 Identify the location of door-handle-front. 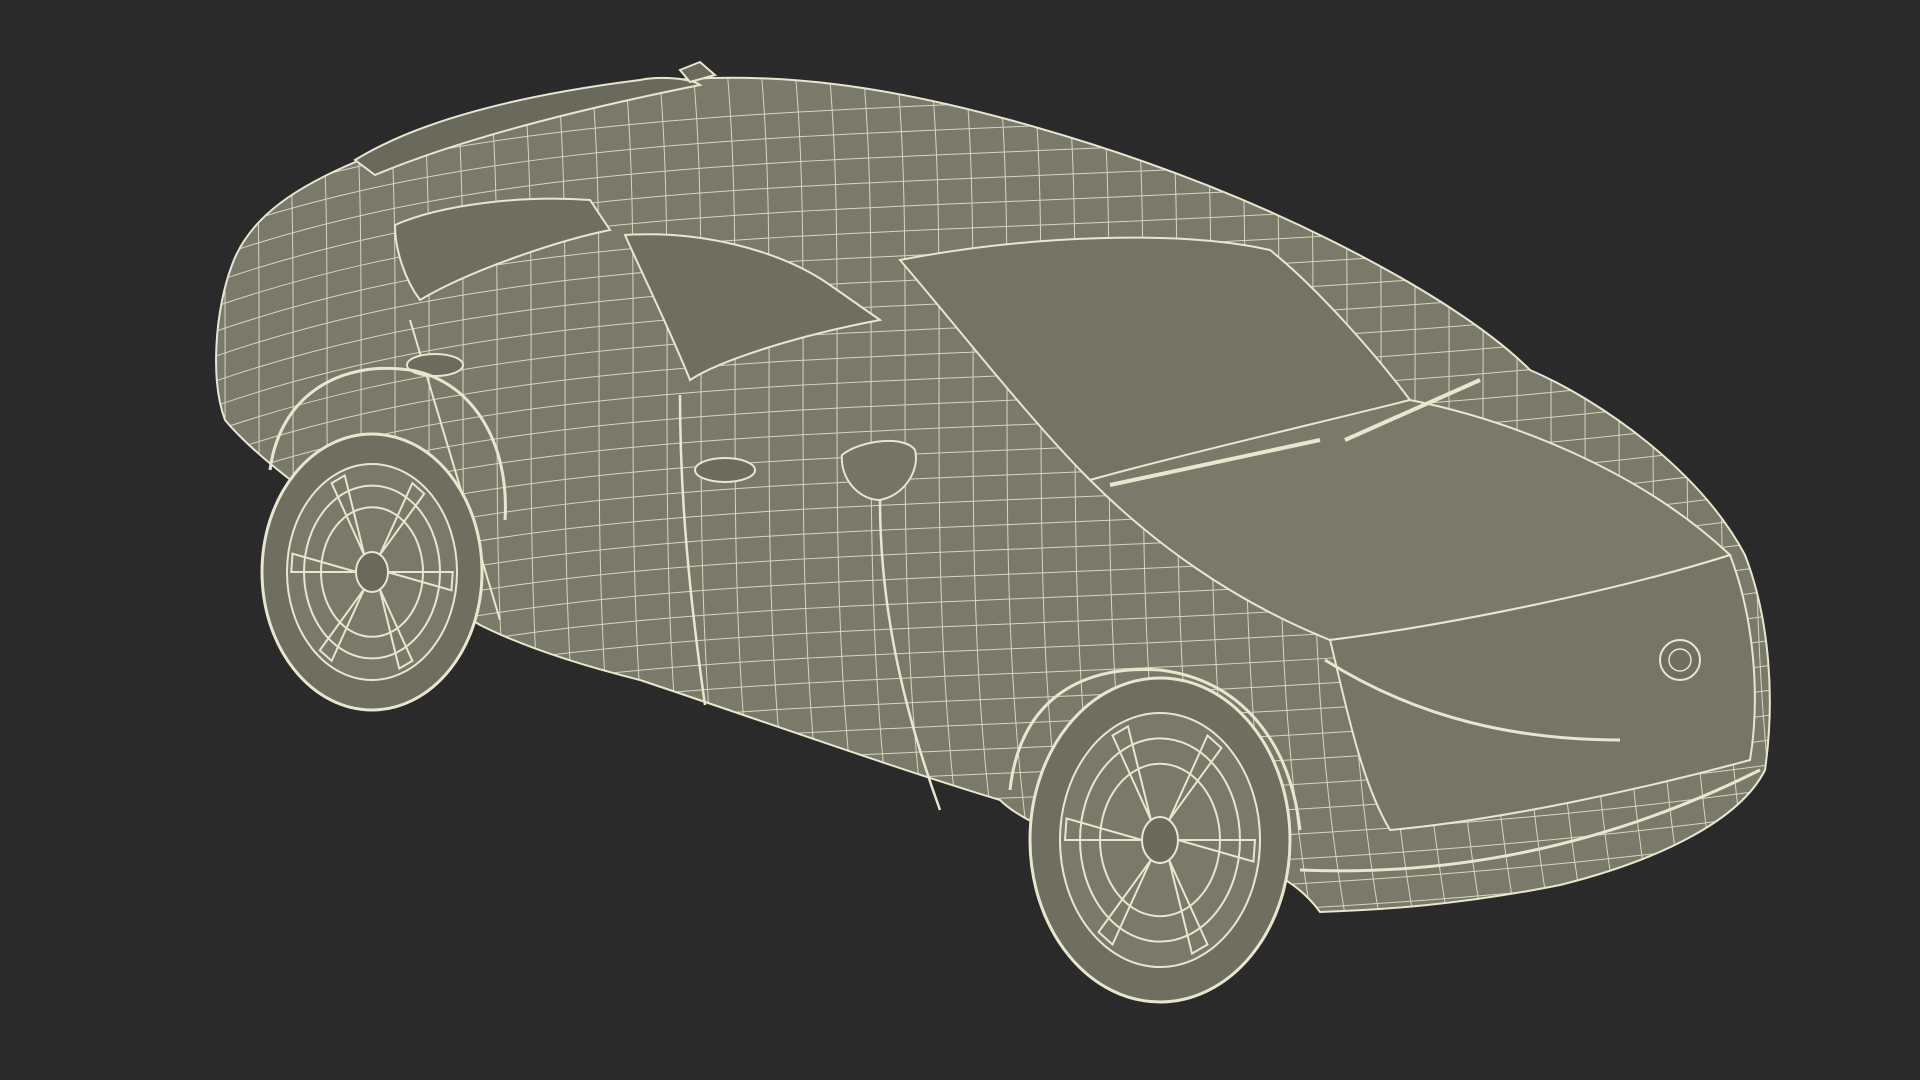
(725, 470).